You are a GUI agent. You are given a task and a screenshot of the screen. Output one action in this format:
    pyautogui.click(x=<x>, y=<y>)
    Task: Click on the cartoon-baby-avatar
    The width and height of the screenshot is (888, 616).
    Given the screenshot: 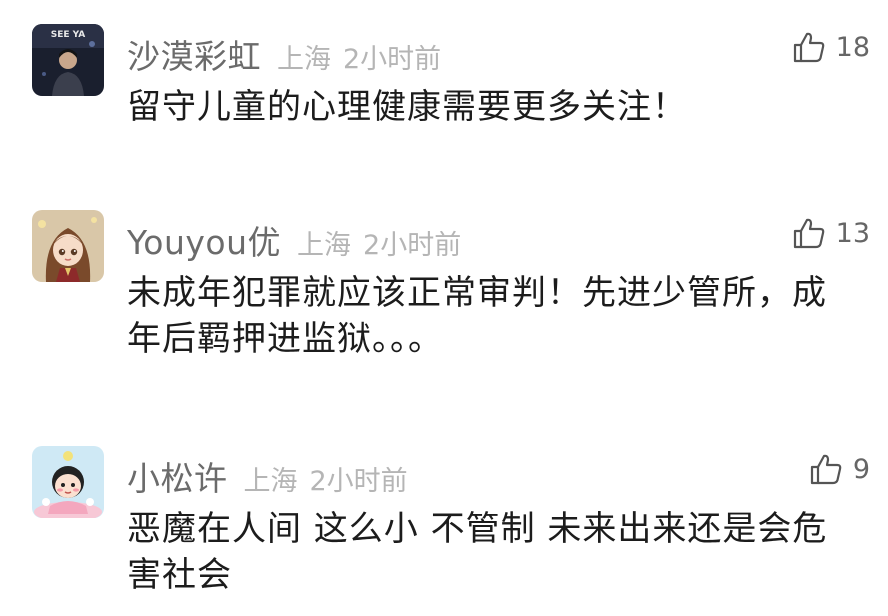 What is the action you would take?
    pyautogui.click(x=68, y=482)
    